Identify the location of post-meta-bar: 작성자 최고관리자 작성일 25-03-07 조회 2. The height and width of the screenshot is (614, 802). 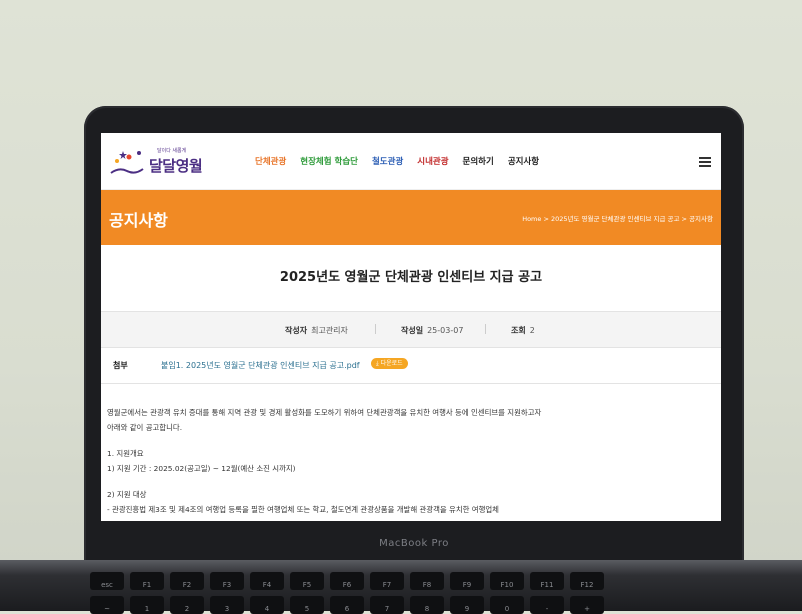
(411, 329).